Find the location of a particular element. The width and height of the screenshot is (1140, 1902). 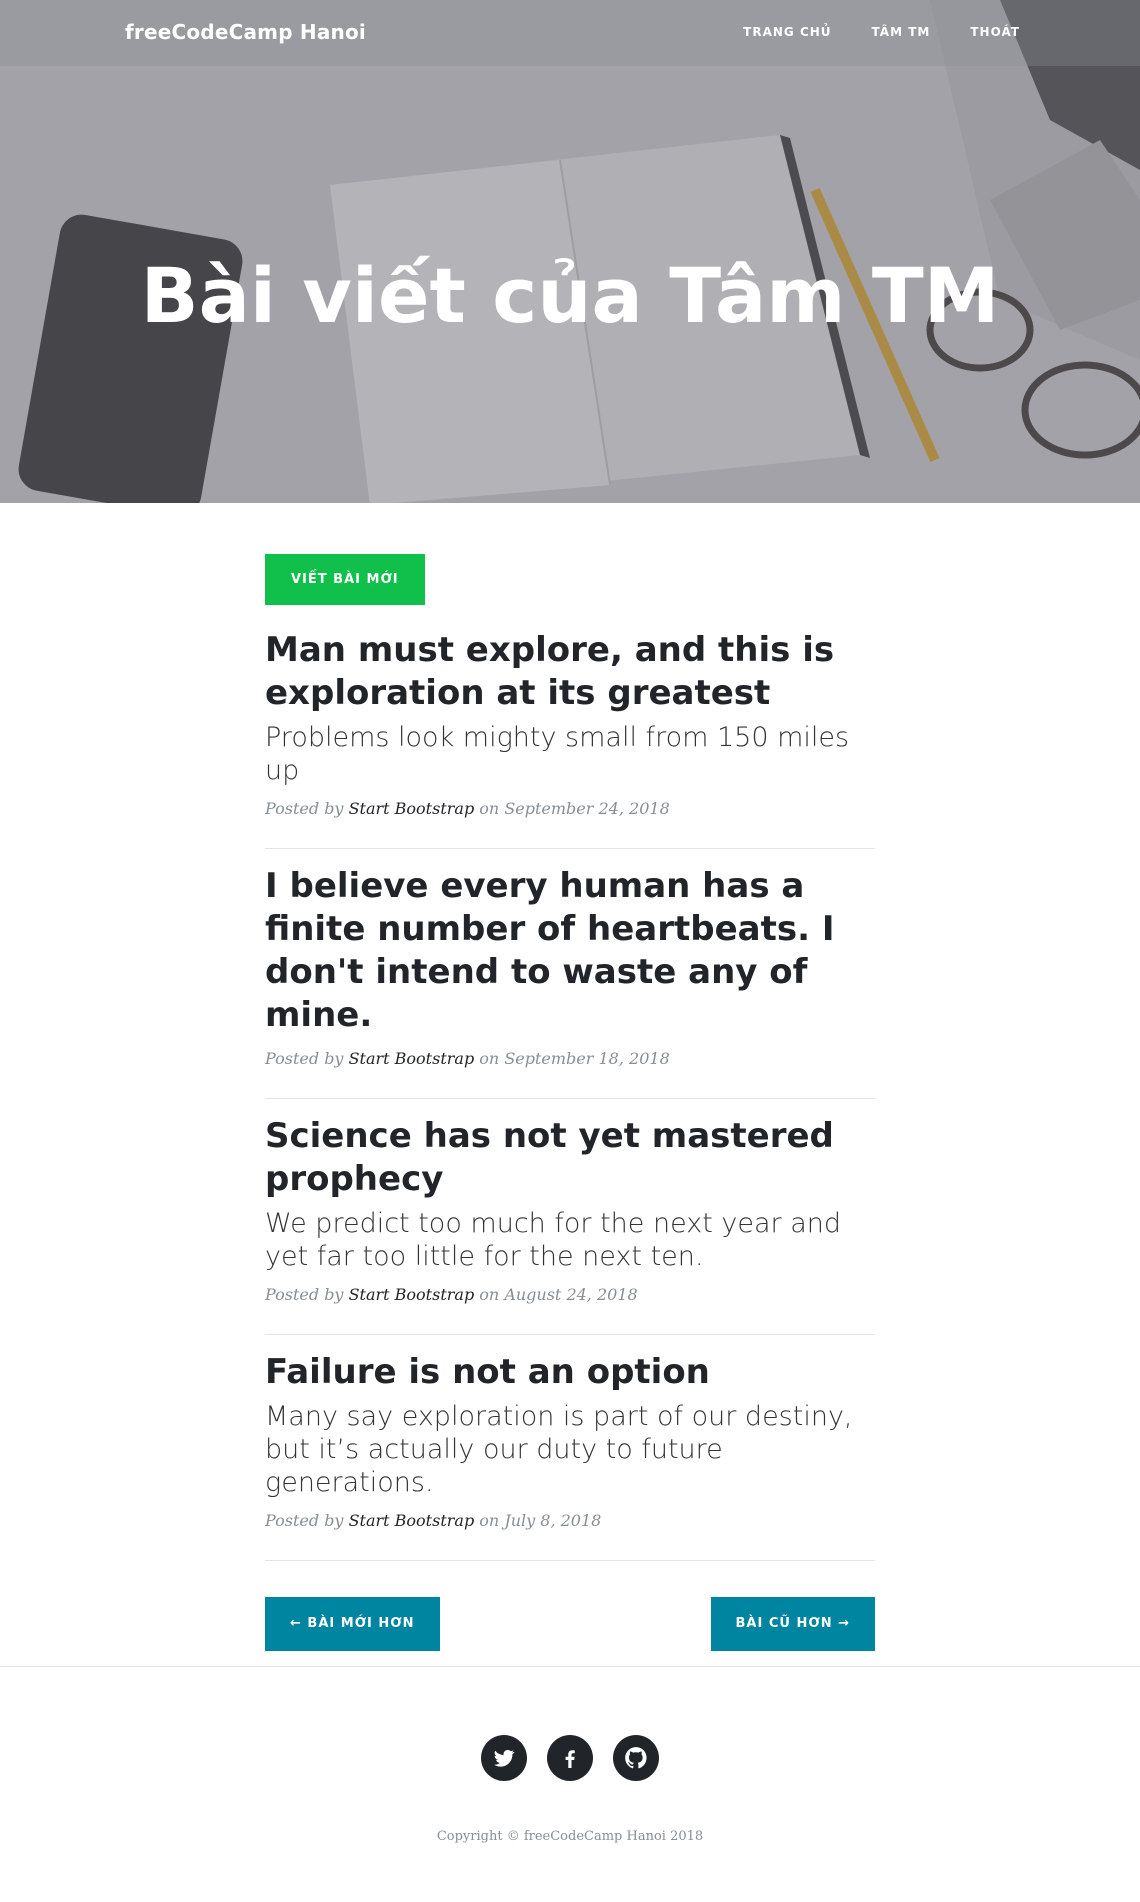

github-icon is located at coordinates (636, 1758).